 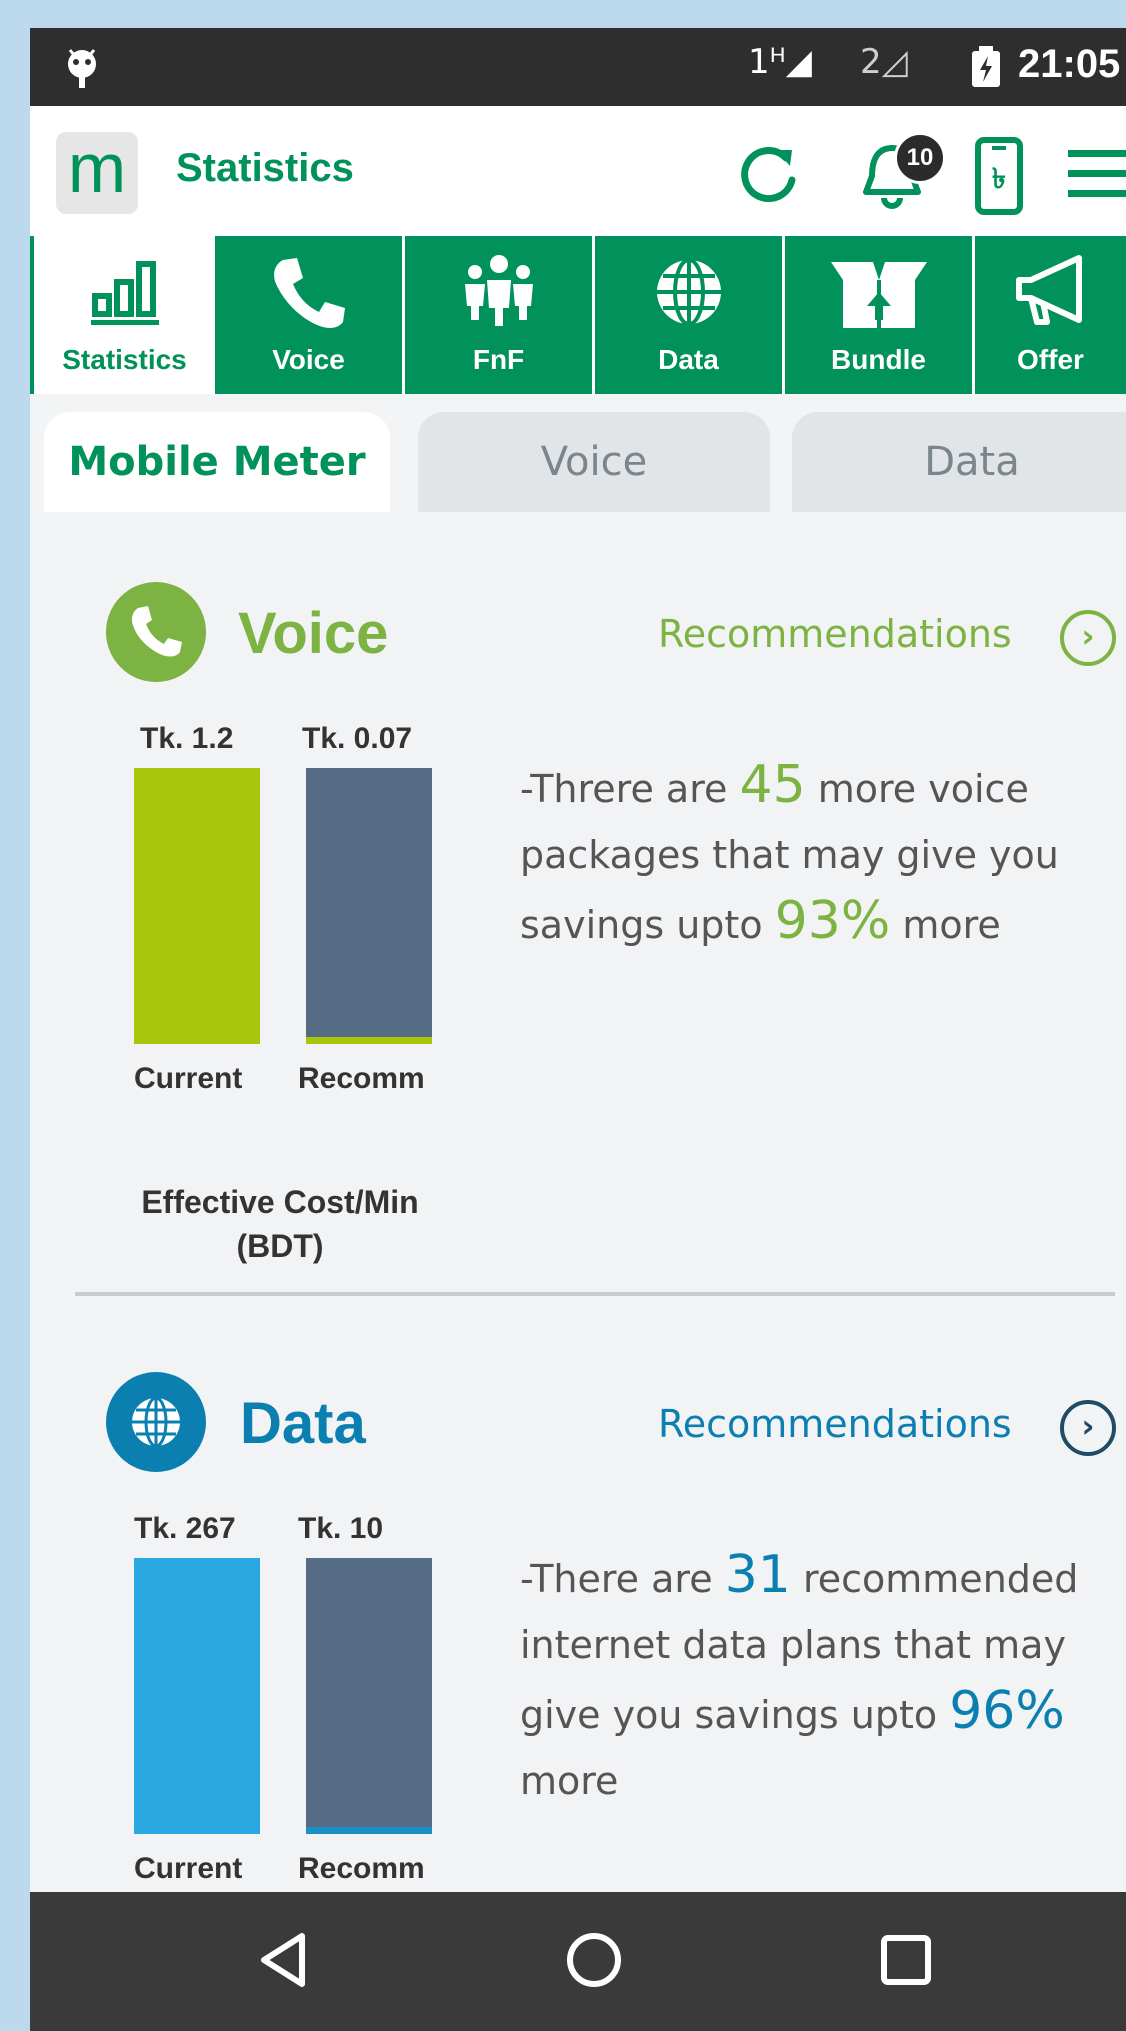 I want to click on data-recomm-bar, so click(x=369, y=1696).